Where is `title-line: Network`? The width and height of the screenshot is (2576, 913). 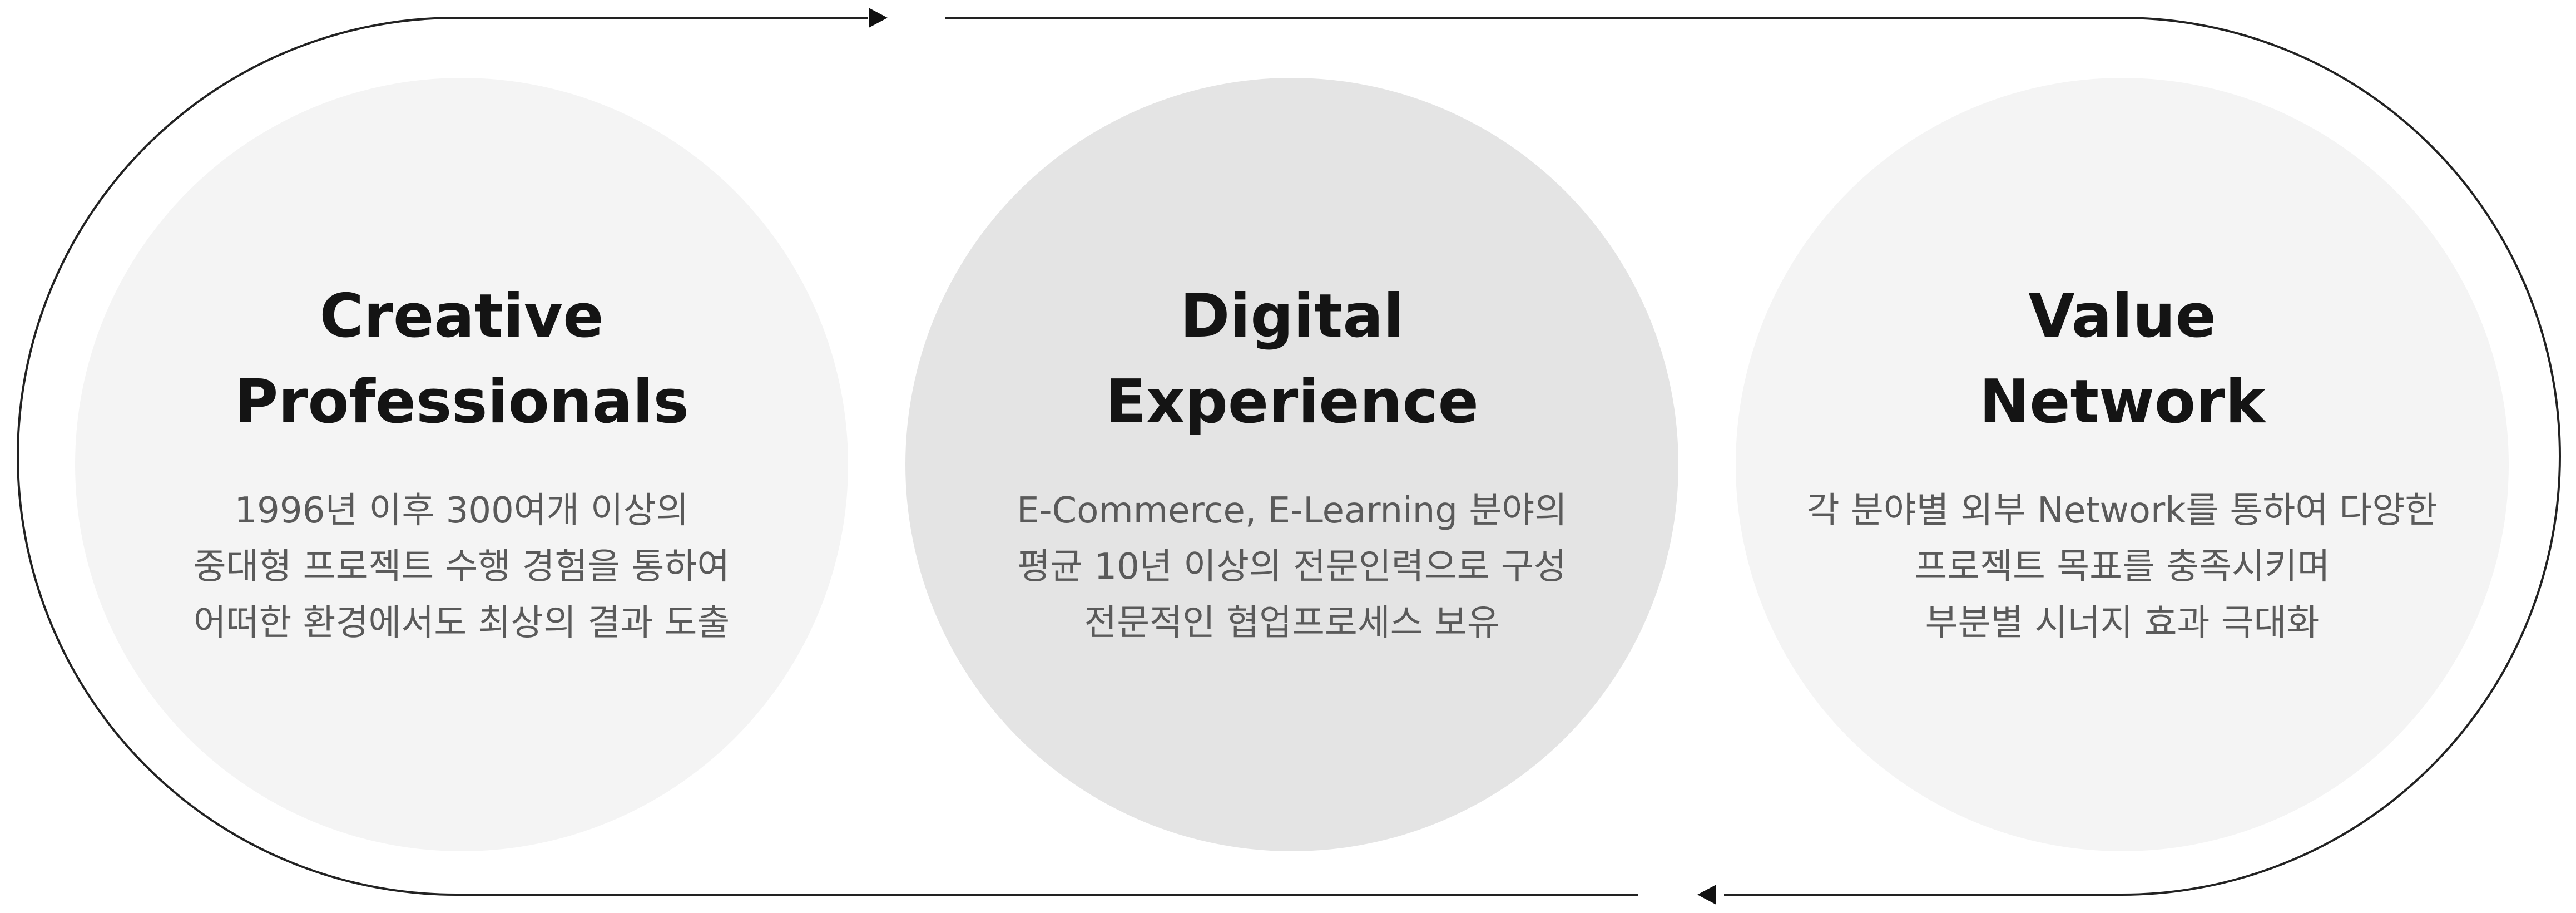
title-line: Network is located at coordinates (2122, 402).